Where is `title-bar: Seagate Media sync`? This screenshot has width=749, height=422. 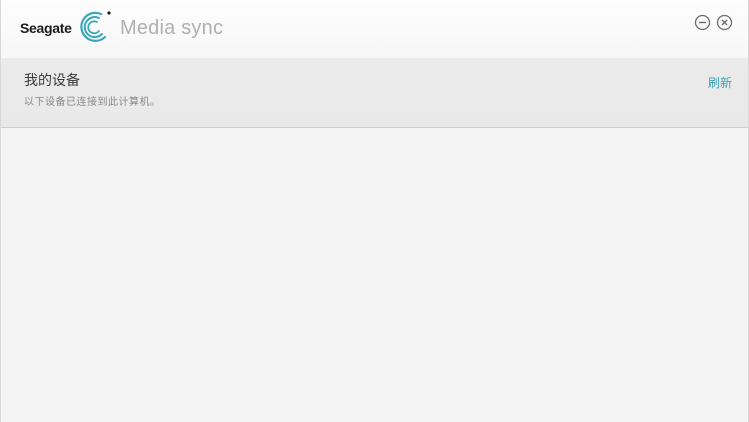 title-bar: Seagate Media sync is located at coordinates (374, 29).